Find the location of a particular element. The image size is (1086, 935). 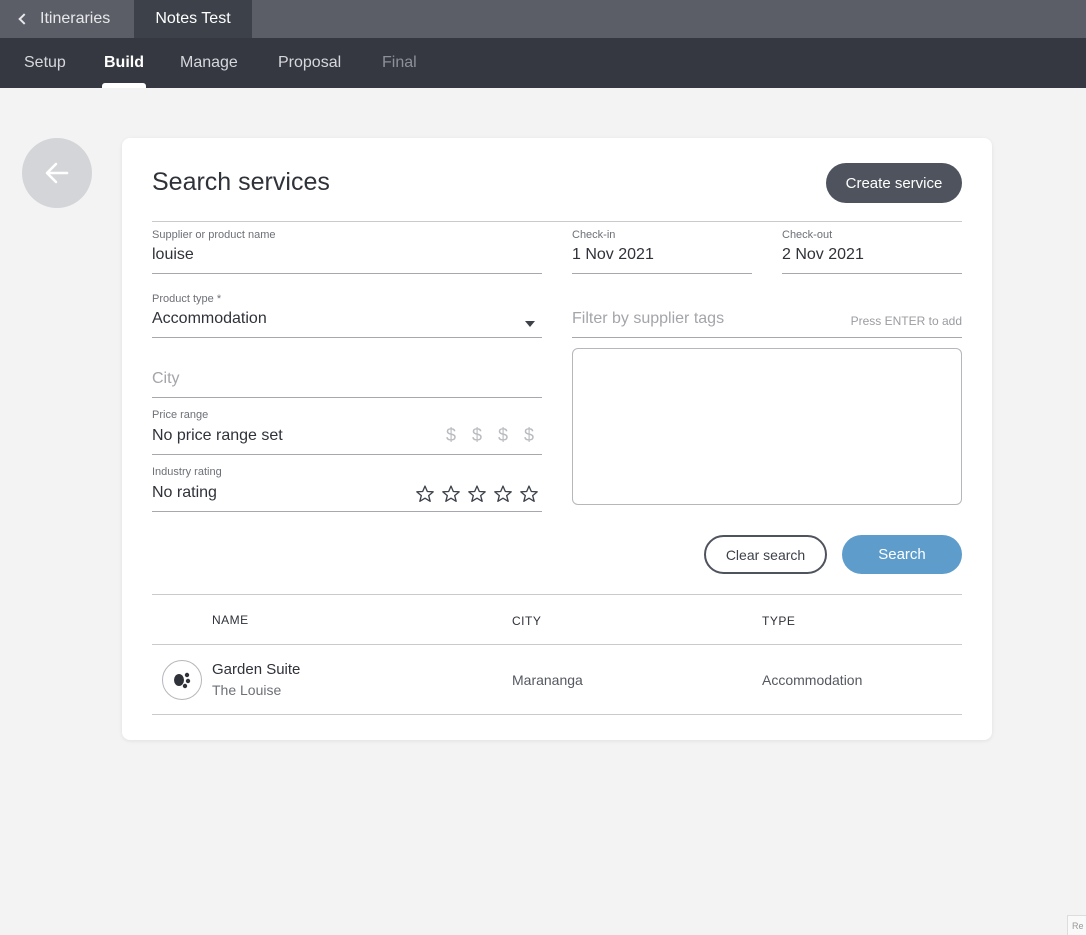

product-type-value: Accommodation is located at coordinates (209, 318).